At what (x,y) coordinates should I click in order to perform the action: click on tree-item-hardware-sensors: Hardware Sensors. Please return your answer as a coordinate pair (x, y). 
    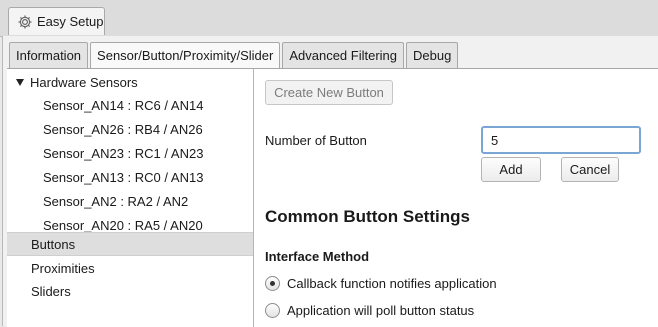
    Looking at the image, I should click on (130, 82).